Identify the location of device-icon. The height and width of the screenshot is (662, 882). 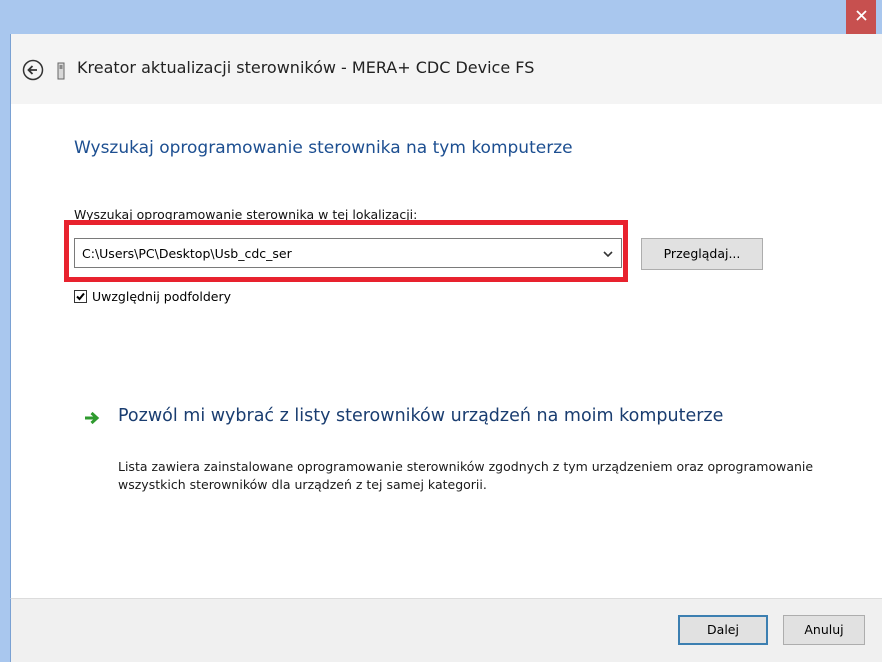
(61, 71).